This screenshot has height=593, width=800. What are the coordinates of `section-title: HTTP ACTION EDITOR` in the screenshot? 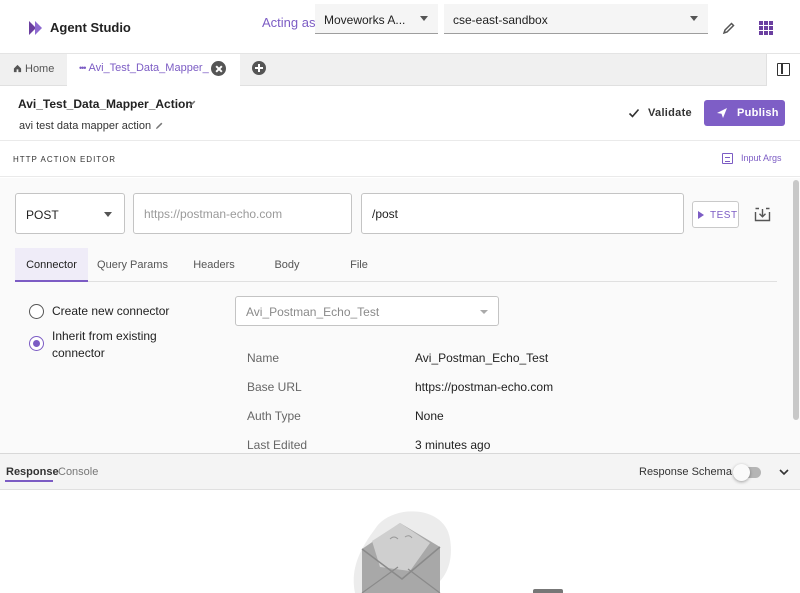 It's located at (65, 159).